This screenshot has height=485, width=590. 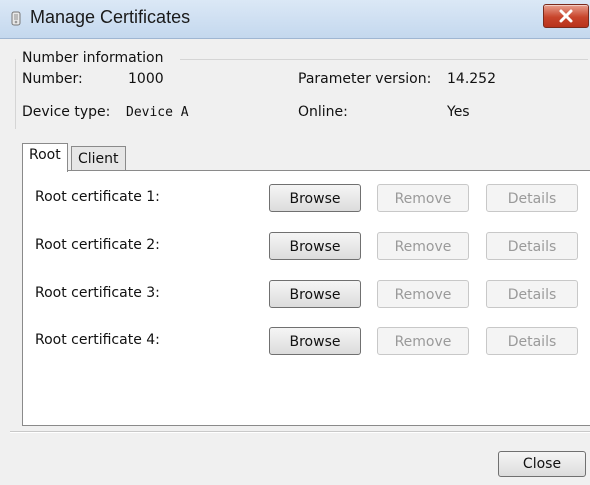 What do you see at coordinates (532, 198) in the screenshot?
I see `details-button-1: Details` at bounding box center [532, 198].